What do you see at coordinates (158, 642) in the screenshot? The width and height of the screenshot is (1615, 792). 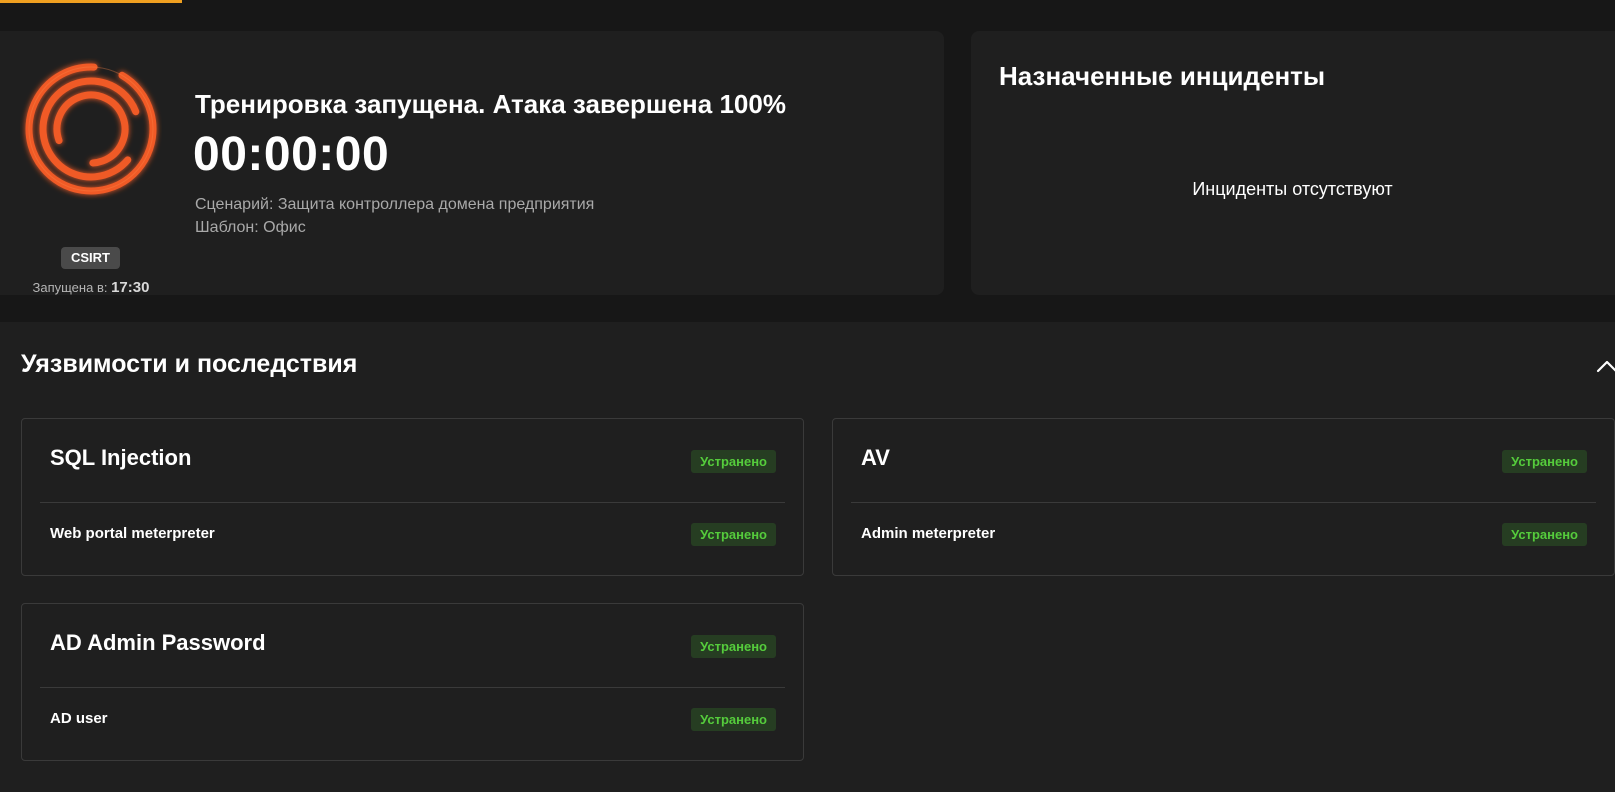 I see `vulnerability-name: AD Admin Password` at bounding box center [158, 642].